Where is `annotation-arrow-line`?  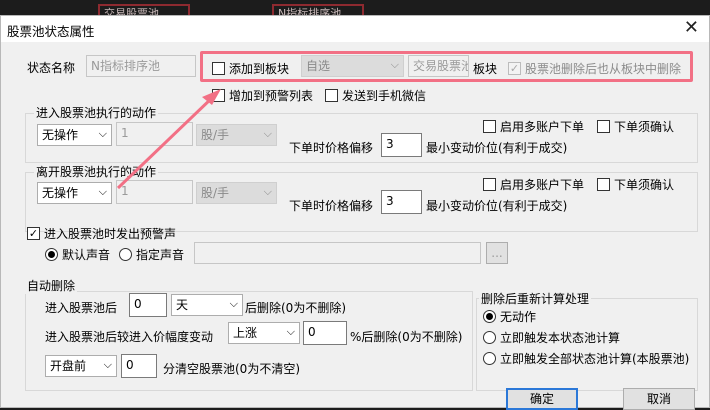 annotation-arrow-line is located at coordinates (166, 142).